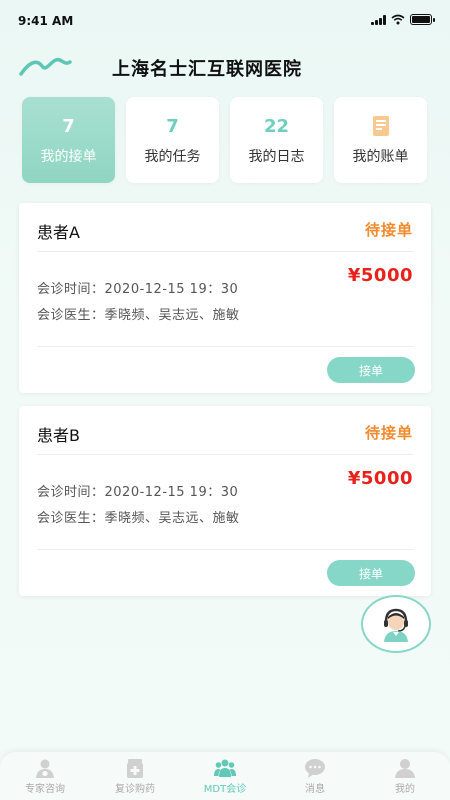 The width and height of the screenshot is (450, 800). I want to click on nav-item-revisit-medicine: 复诊购药, so click(135, 776).